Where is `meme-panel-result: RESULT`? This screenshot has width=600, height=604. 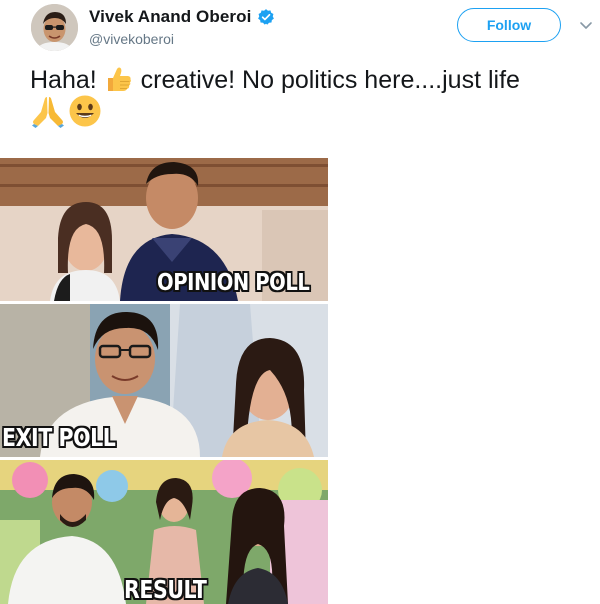
meme-panel-result: RESULT is located at coordinates (164, 532).